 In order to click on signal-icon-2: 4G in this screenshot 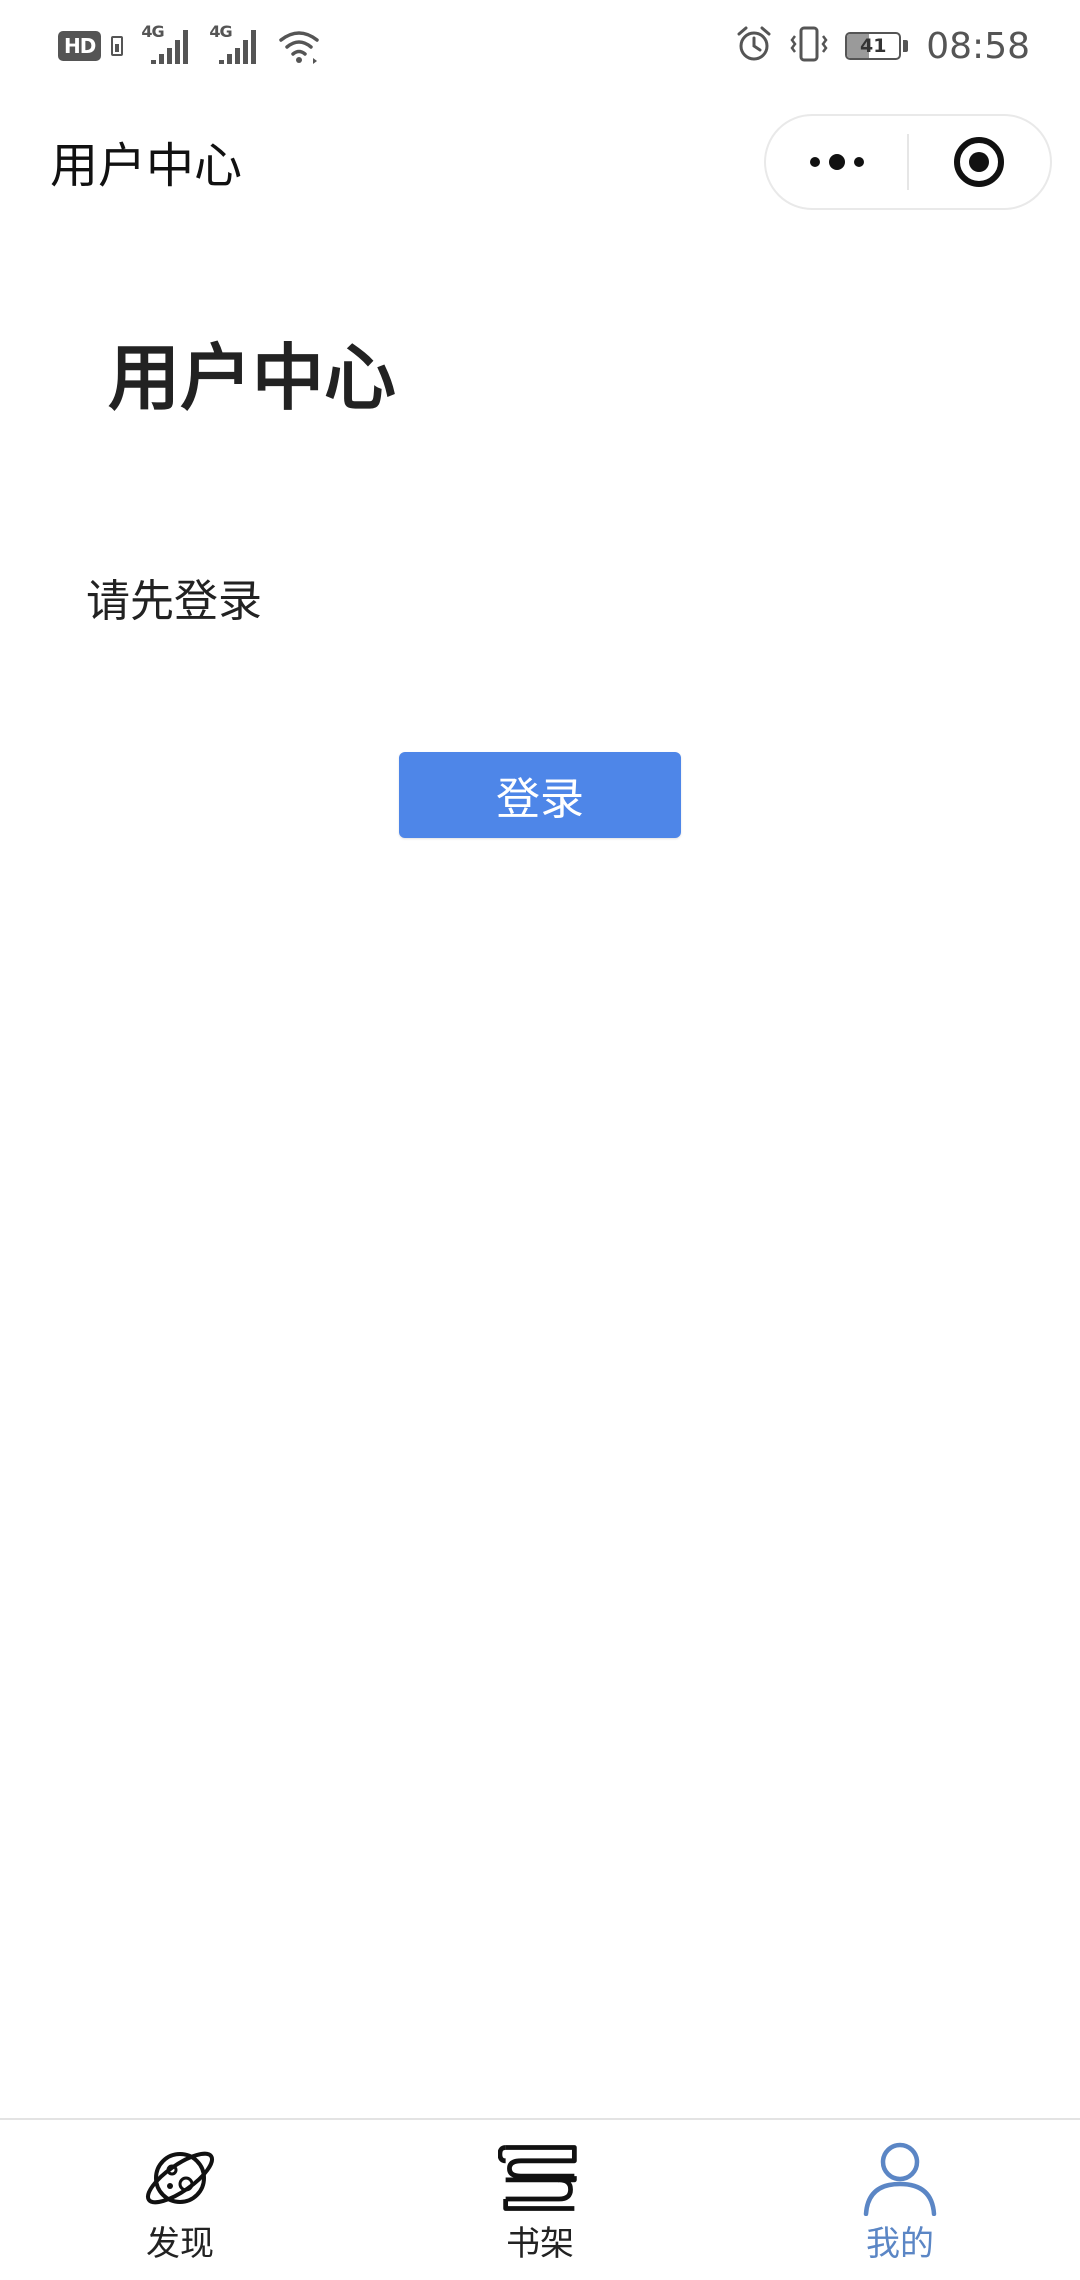, I will do `click(238, 45)`.